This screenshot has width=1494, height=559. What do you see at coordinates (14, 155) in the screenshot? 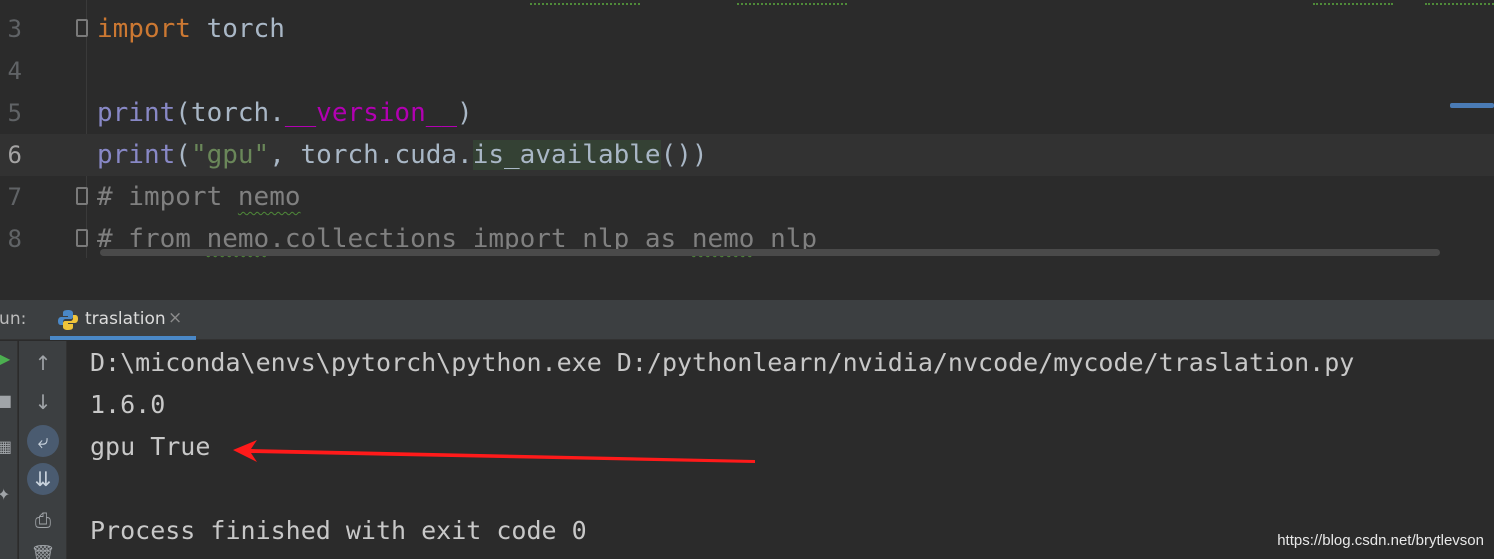
I see `line-number: 6` at bounding box center [14, 155].